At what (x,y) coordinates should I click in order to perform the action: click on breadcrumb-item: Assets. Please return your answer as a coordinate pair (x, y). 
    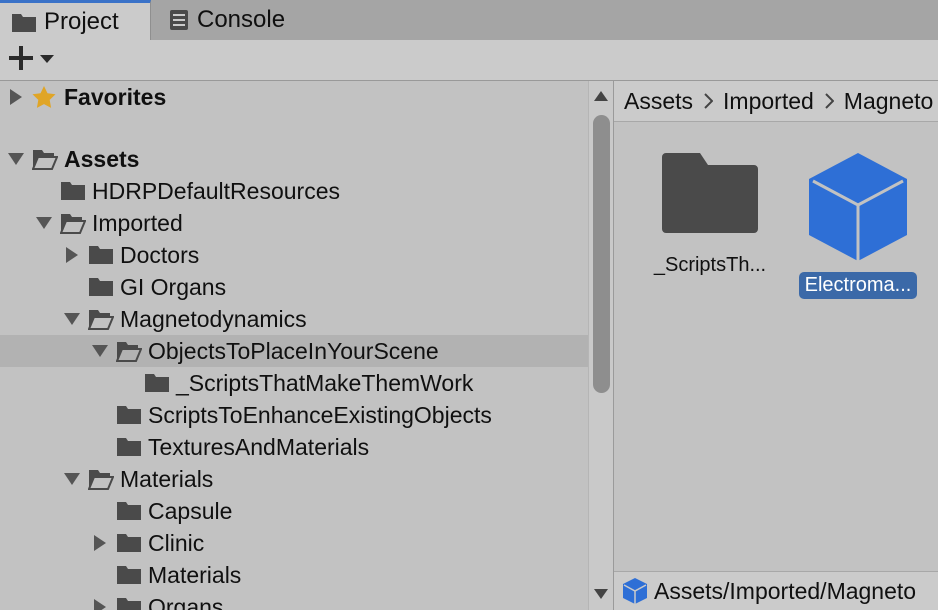
    Looking at the image, I should click on (658, 101).